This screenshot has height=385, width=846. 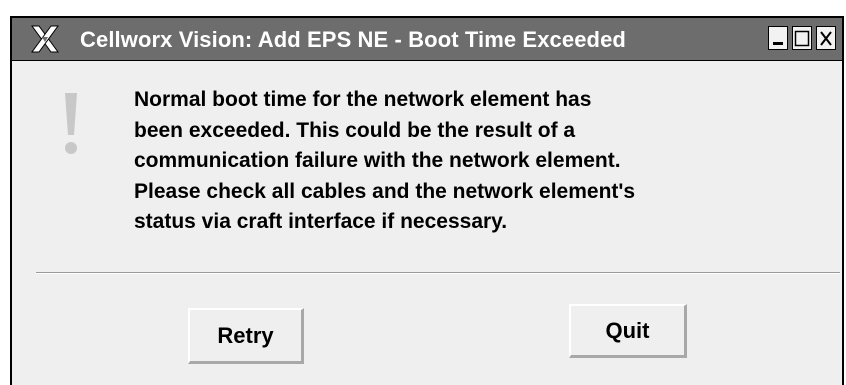 What do you see at coordinates (778, 38) in the screenshot?
I see `minimize-button` at bounding box center [778, 38].